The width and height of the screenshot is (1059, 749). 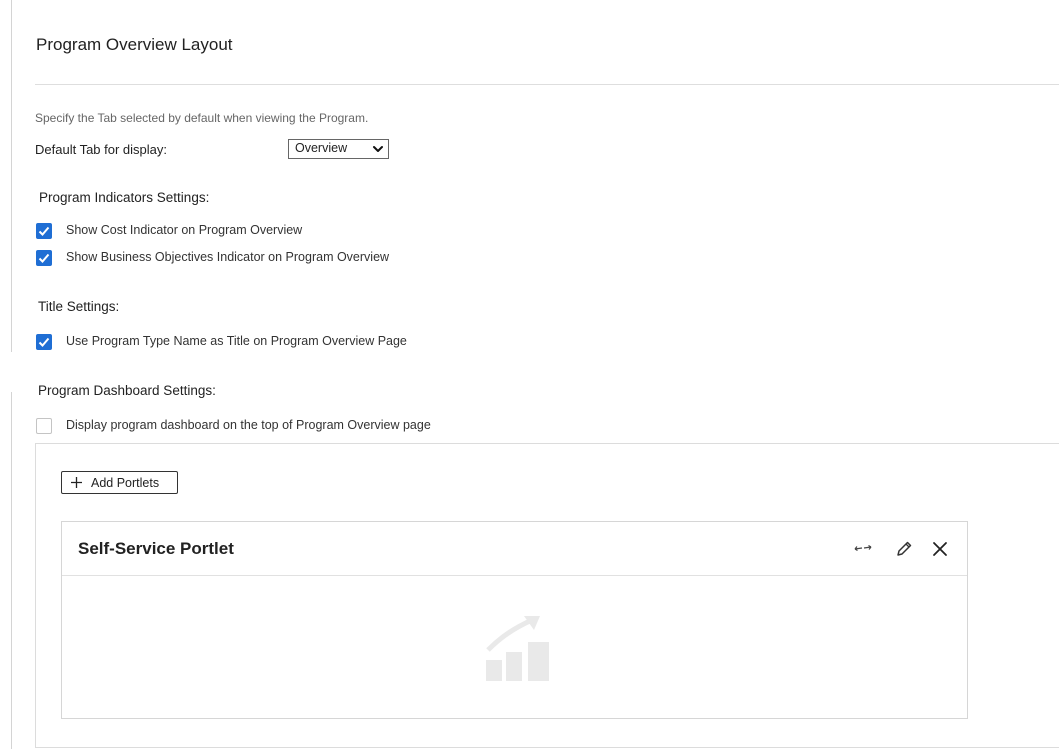 I want to click on cost-indicator-checkbox, so click(x=44, y=231).